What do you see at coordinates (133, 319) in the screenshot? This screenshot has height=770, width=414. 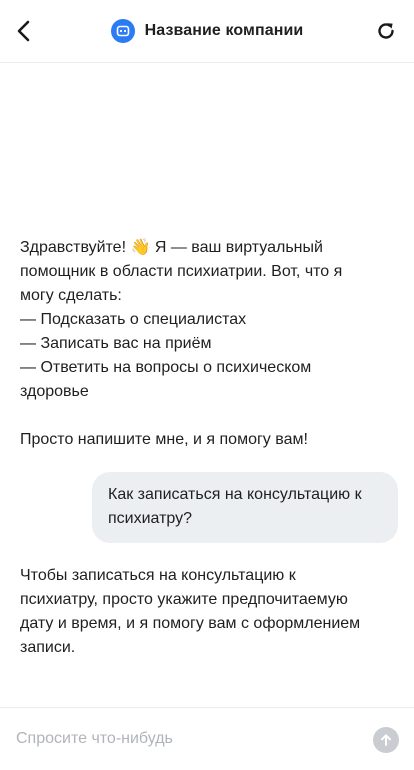 I see `message-line: — Подсказать о специалистах` at bounding box center [133, 319].